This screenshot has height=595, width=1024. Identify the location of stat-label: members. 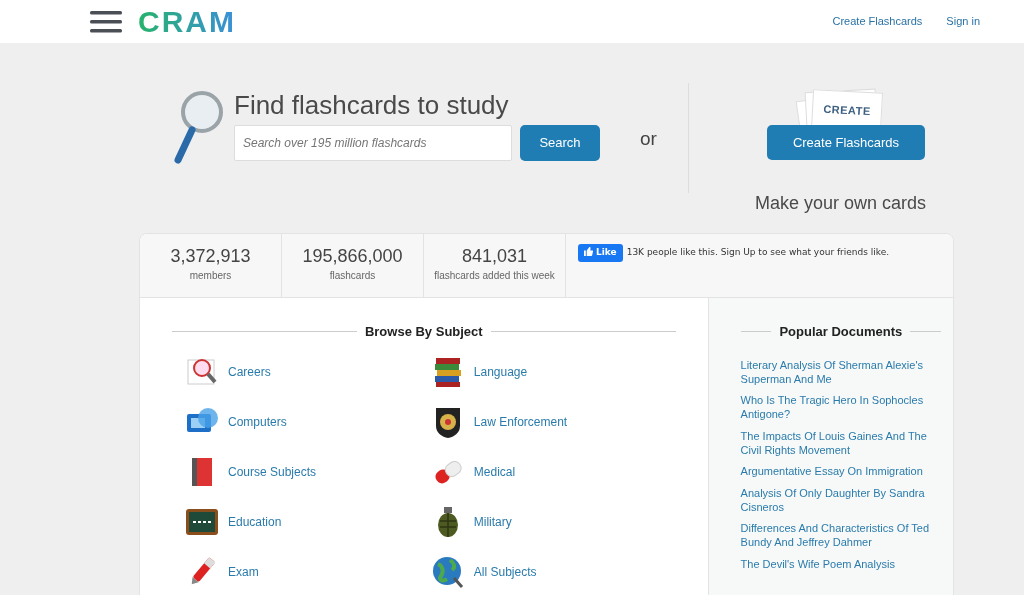
(210, 275).